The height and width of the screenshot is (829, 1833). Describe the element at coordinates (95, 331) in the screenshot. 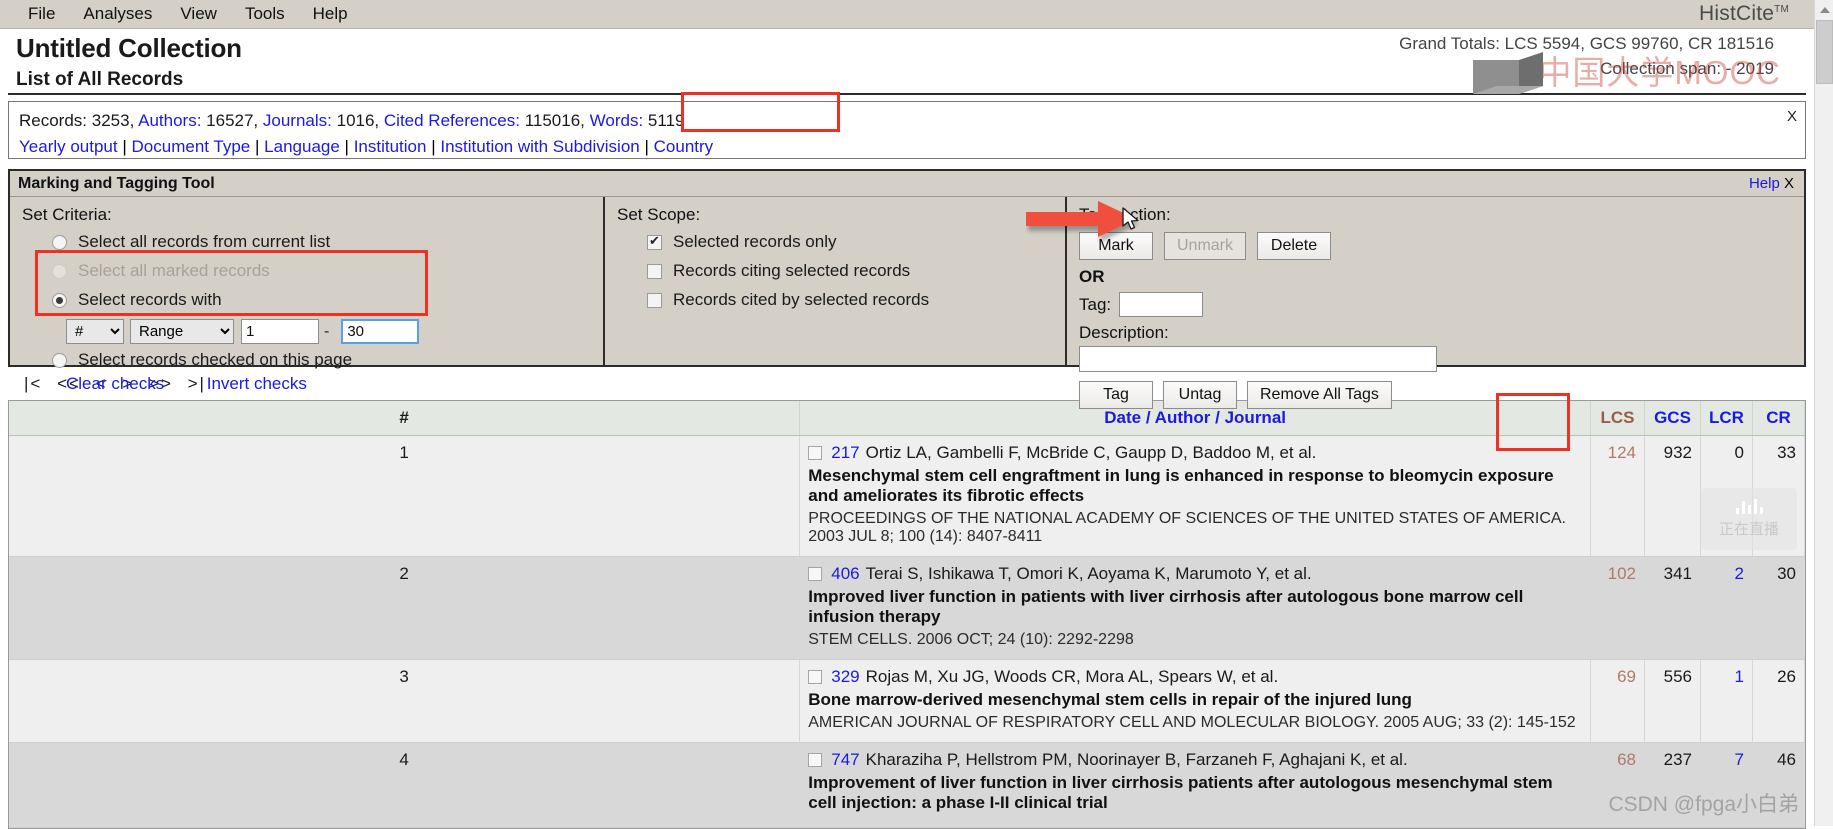

I see `criteria-field-select: #` at that location.